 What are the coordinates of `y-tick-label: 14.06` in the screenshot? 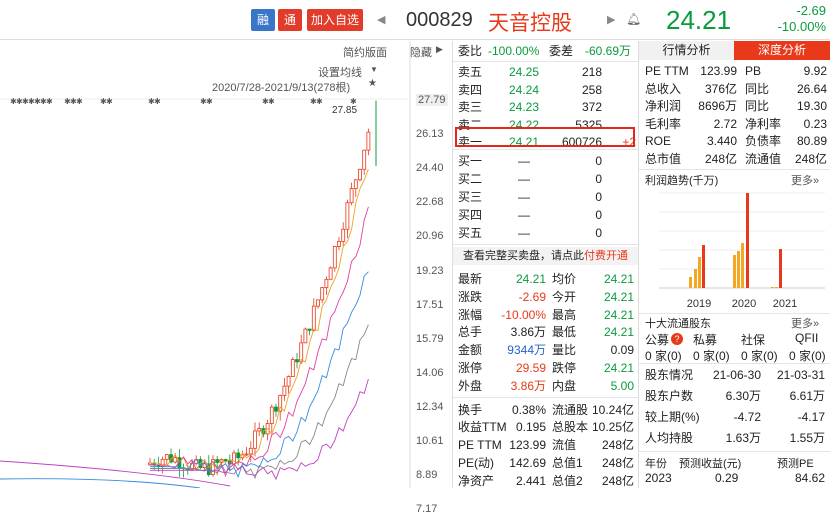 It's located at (430, 372).